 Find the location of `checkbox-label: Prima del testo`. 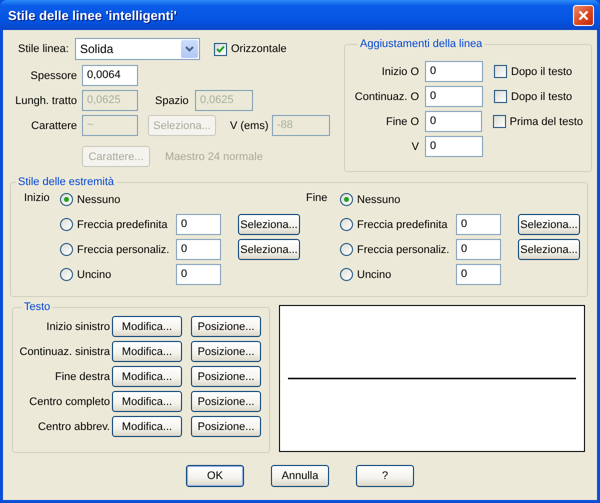

checkbox-label: Prima del testo is located at coordinates (546, 122).